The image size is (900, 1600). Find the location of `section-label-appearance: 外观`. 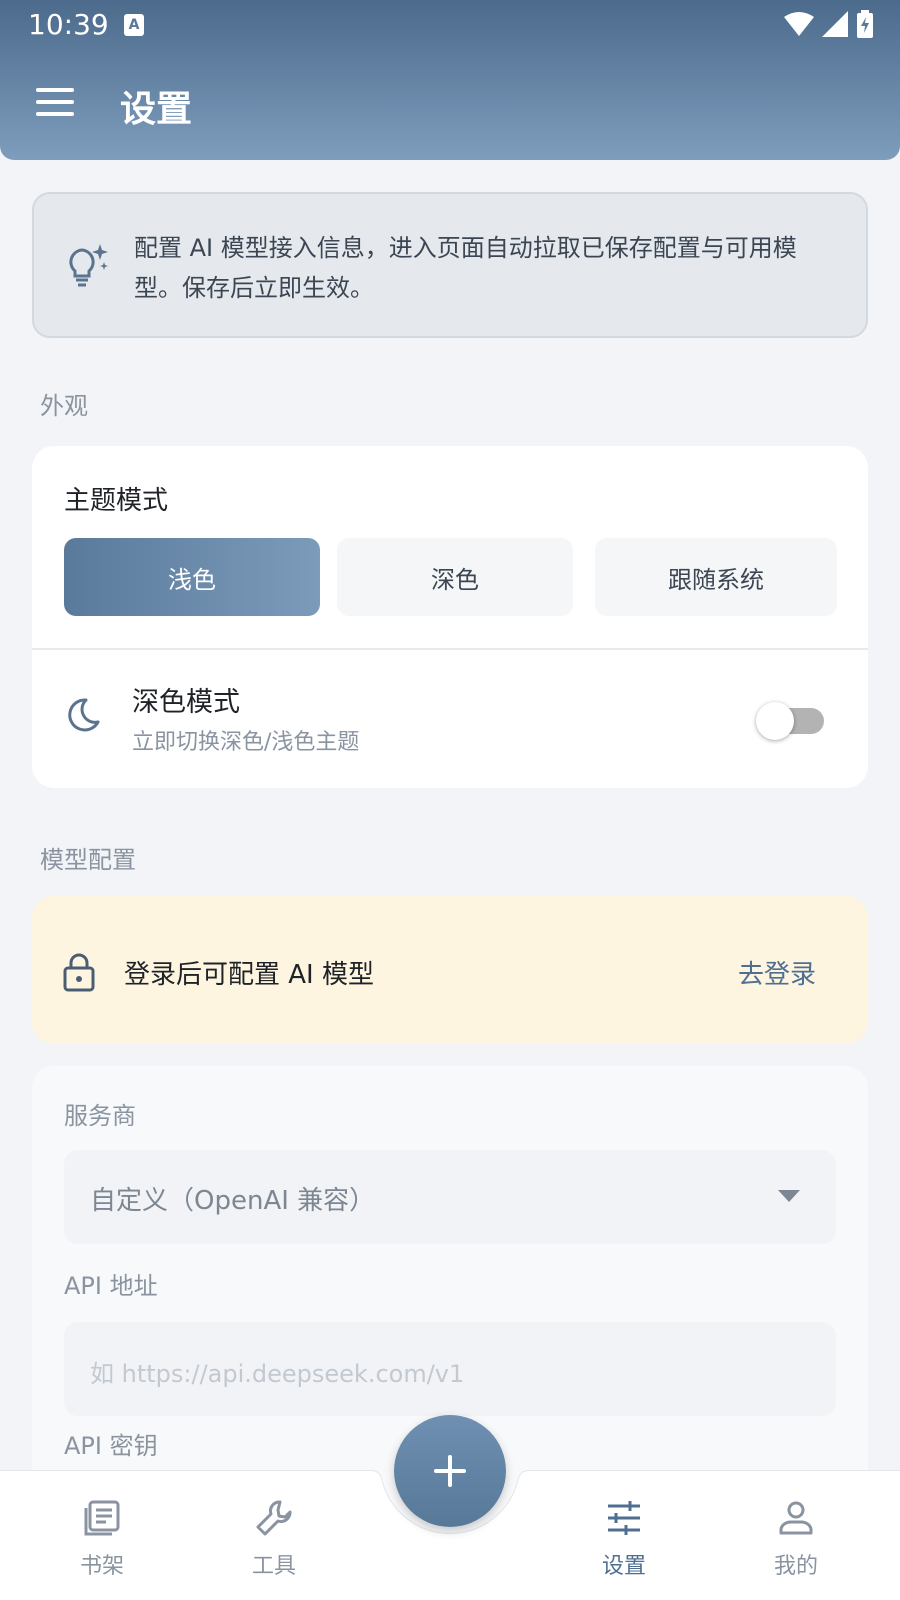

section-label-appearance: 外观 is located at coordinates (64, 406).